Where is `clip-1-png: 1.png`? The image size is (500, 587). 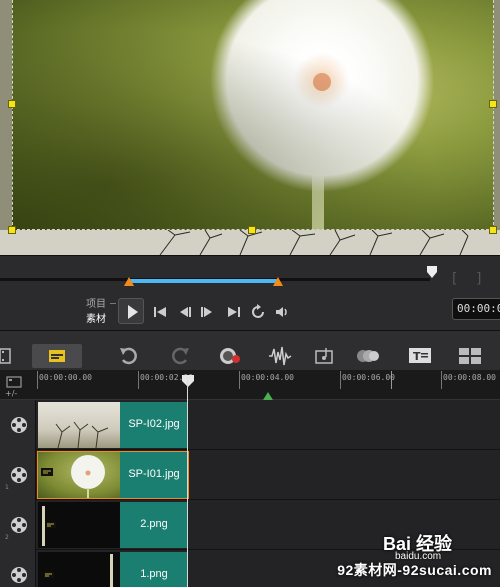
clip-1-png: 1.png is located at coordinates (113, 569).